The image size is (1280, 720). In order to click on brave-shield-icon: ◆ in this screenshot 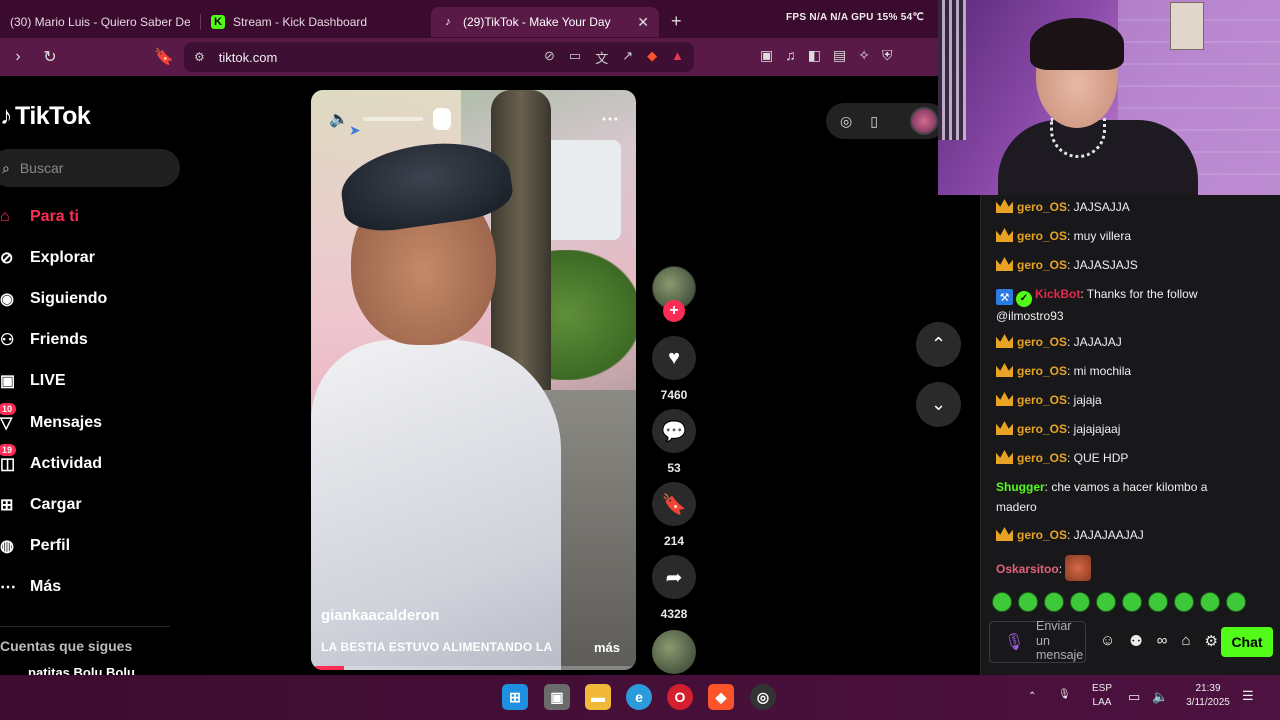, I will do `click(652, 57)`.